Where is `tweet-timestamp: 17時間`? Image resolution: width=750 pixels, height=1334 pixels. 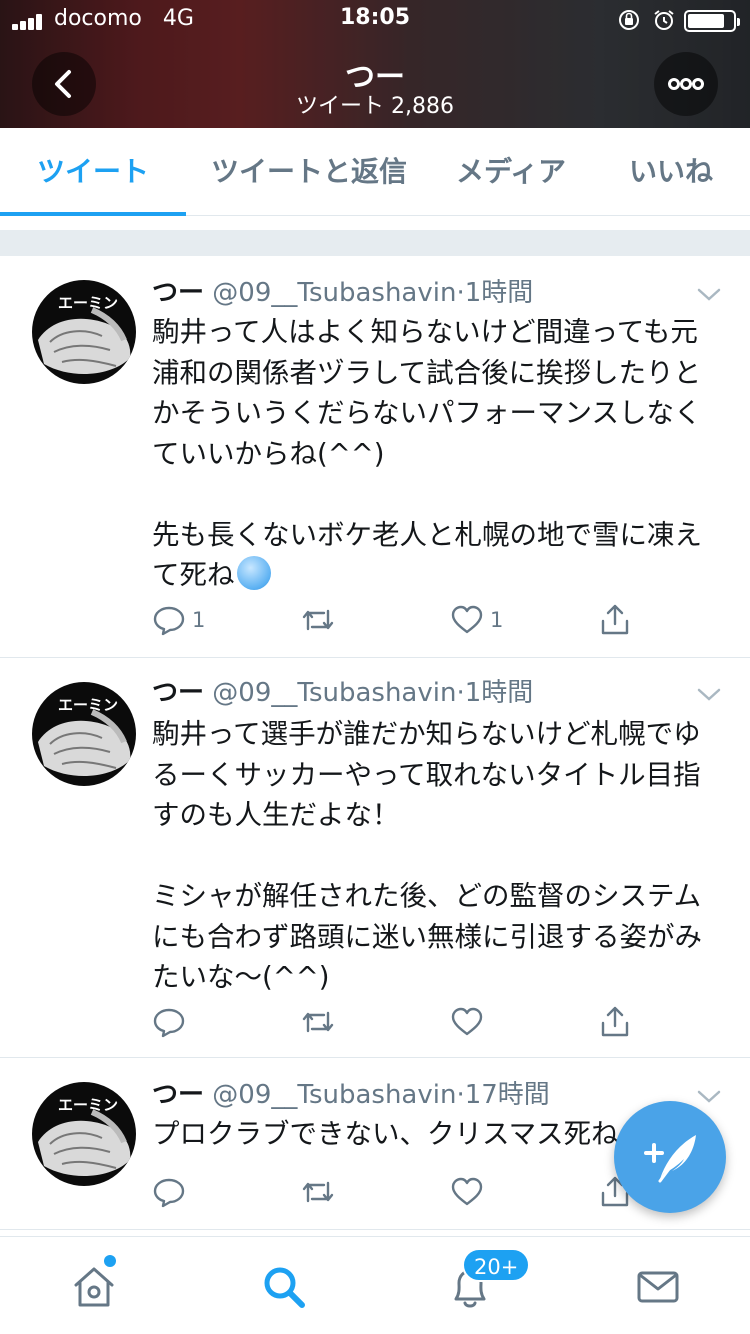 tweet-timestamp: 17時間 is located at coordinates (507, 1095).